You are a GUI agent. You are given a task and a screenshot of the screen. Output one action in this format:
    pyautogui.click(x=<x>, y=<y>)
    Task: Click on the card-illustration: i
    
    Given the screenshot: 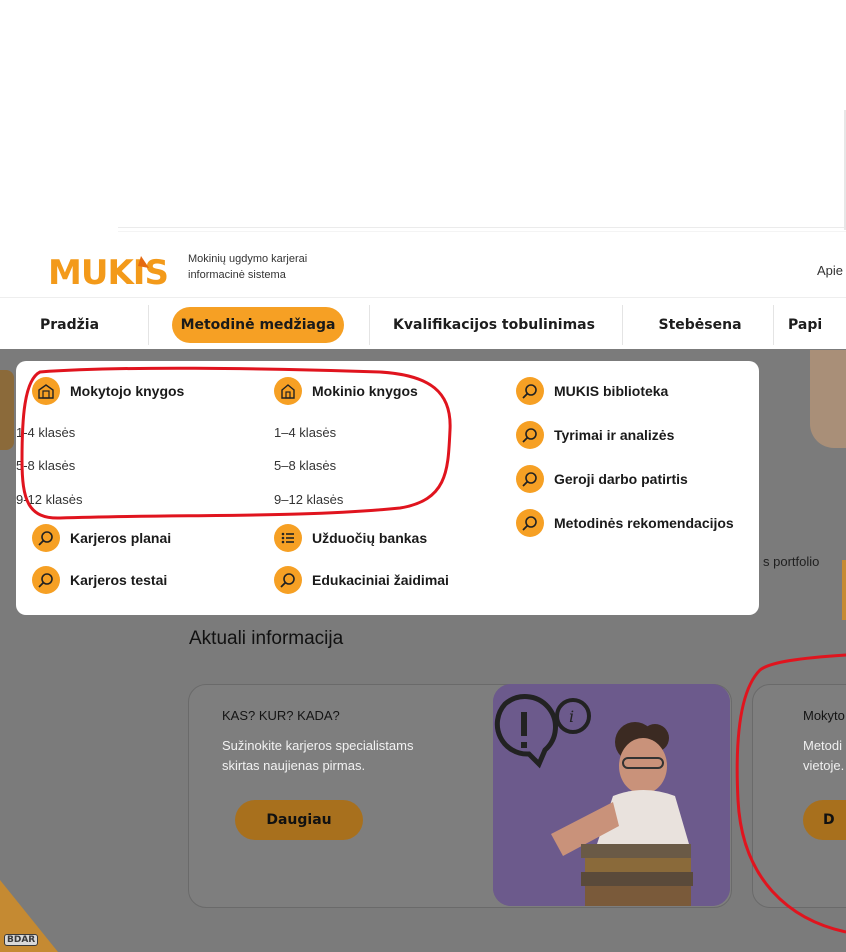 What is the action you would take?
    pyautogui.click(x=611, y=795)
    